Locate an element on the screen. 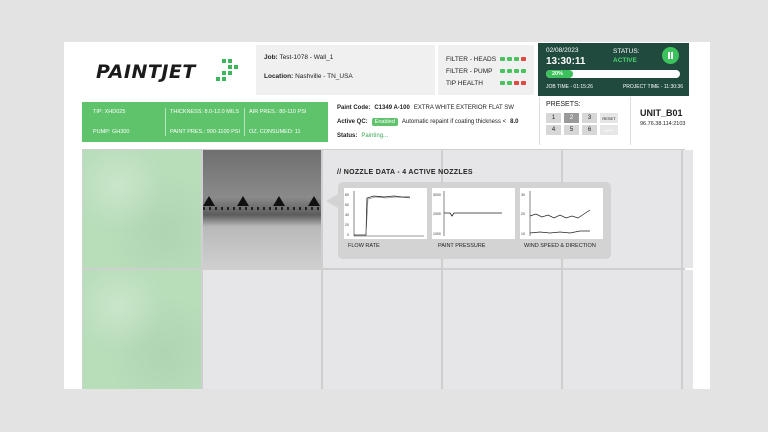 The image size is (768, 432). status-value: ACTIVE is located at coordinates (625, 60).